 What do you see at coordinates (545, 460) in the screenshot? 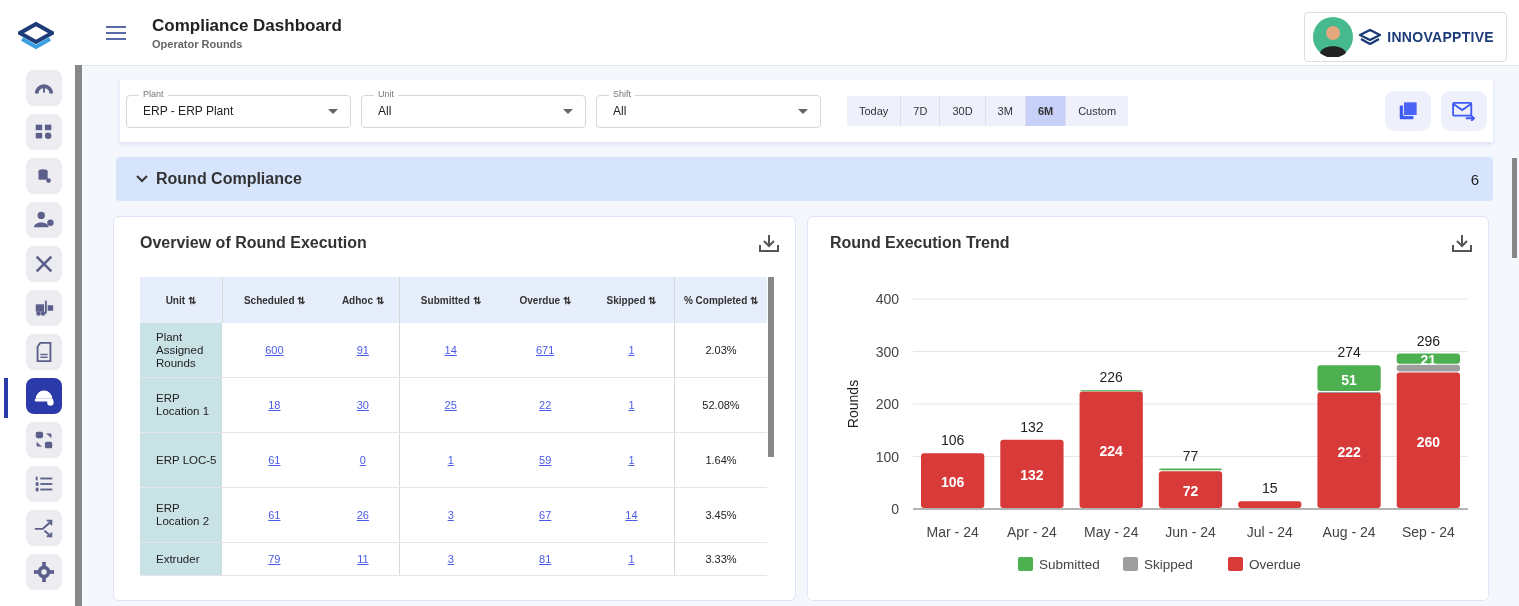
I see `count-link: 59` at bounding box center [545, 460].